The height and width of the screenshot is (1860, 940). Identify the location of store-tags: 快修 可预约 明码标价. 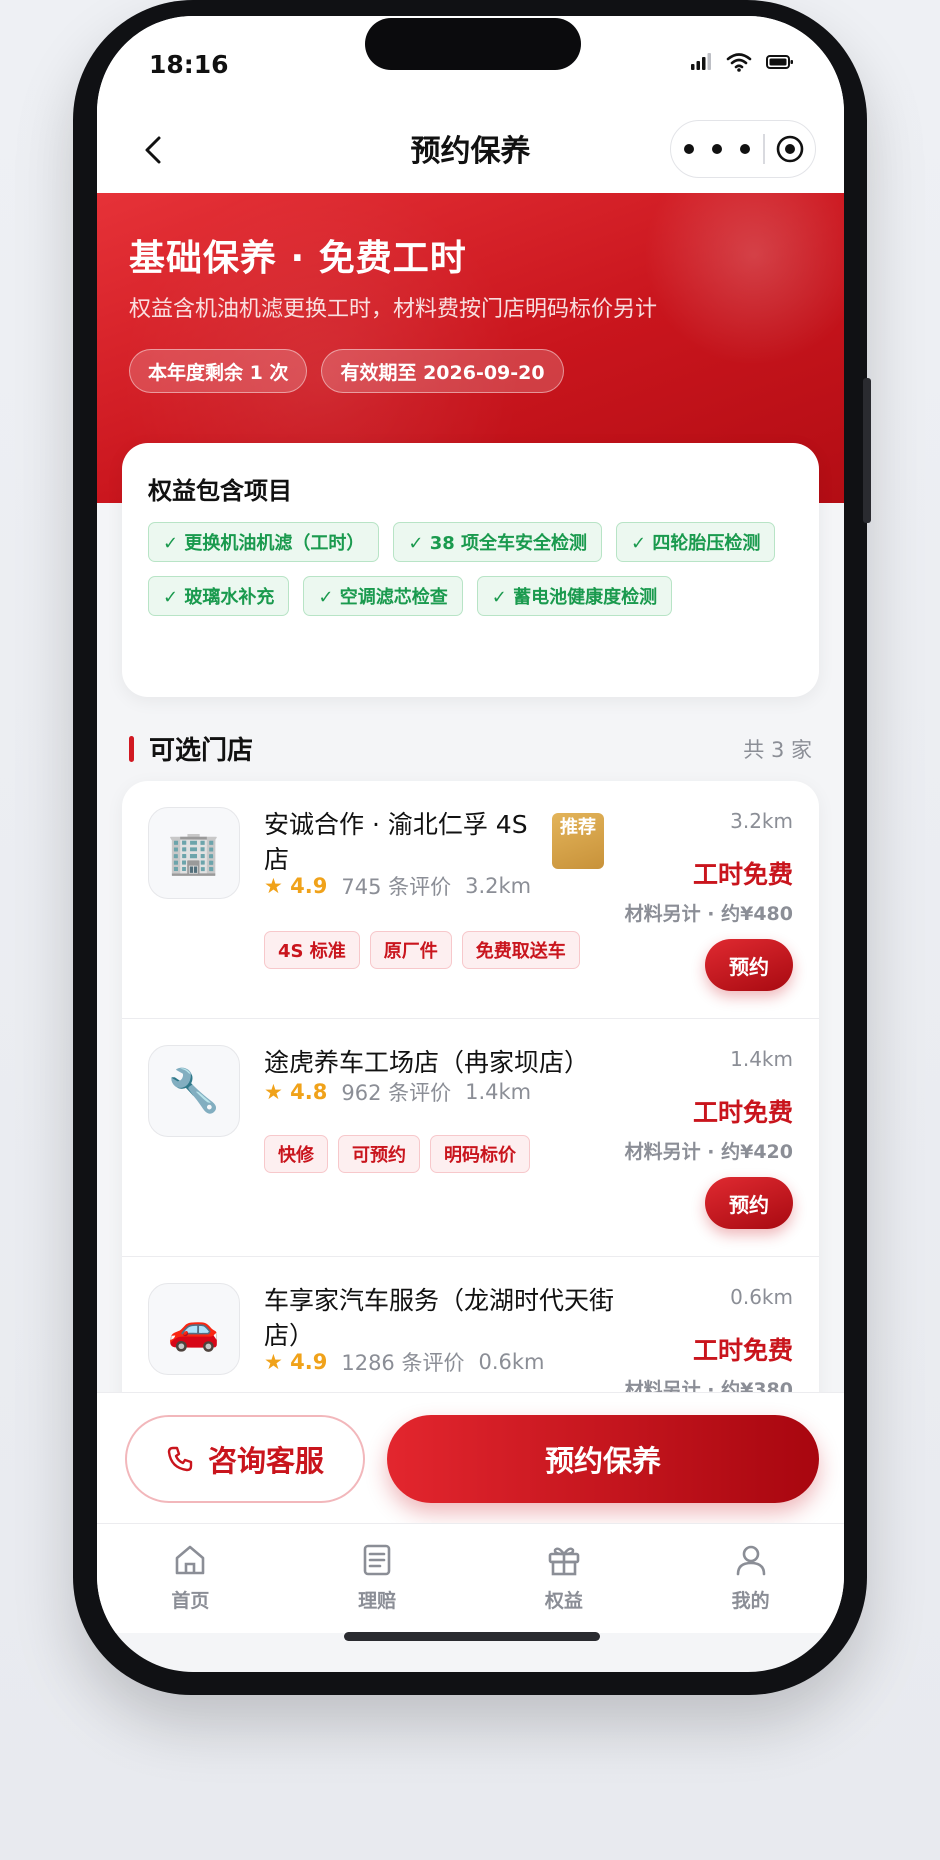
(397, 1154).